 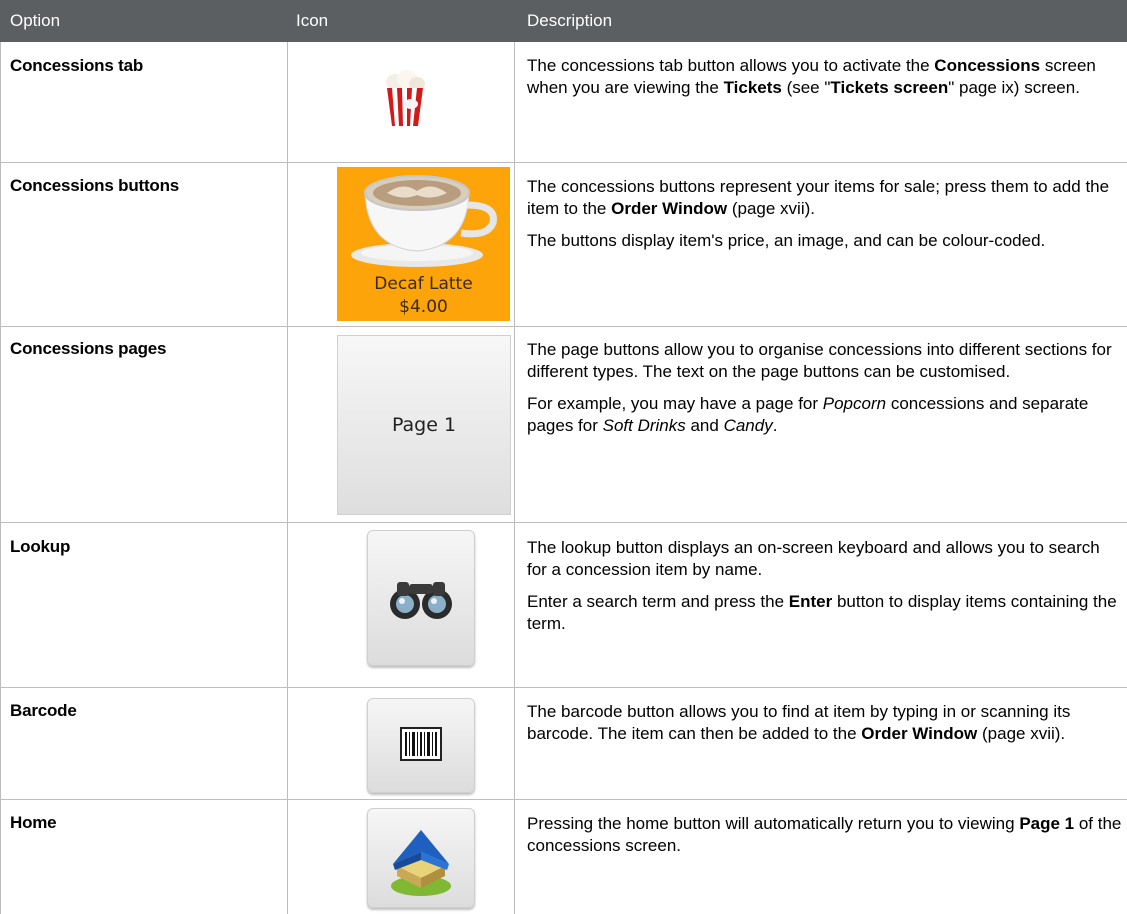 I want to click on barcode-button-image, so click(x=421, y=745).